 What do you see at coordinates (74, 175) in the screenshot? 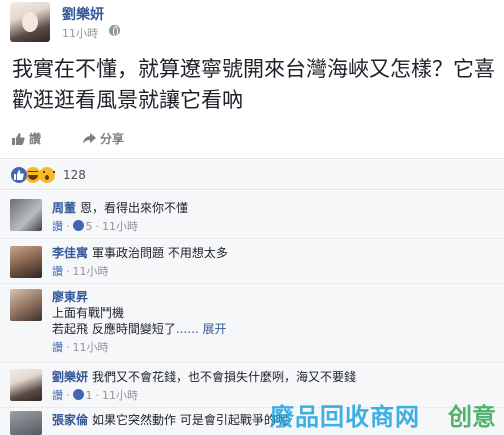
I see `reaction-count: 128` at bounding box center [74, 175].